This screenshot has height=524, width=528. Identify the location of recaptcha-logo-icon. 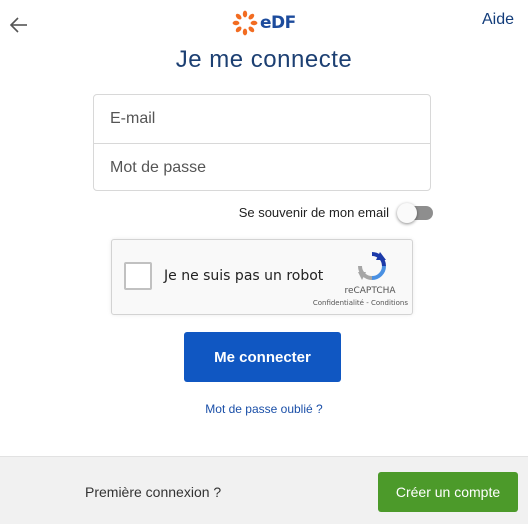
(372, 266).